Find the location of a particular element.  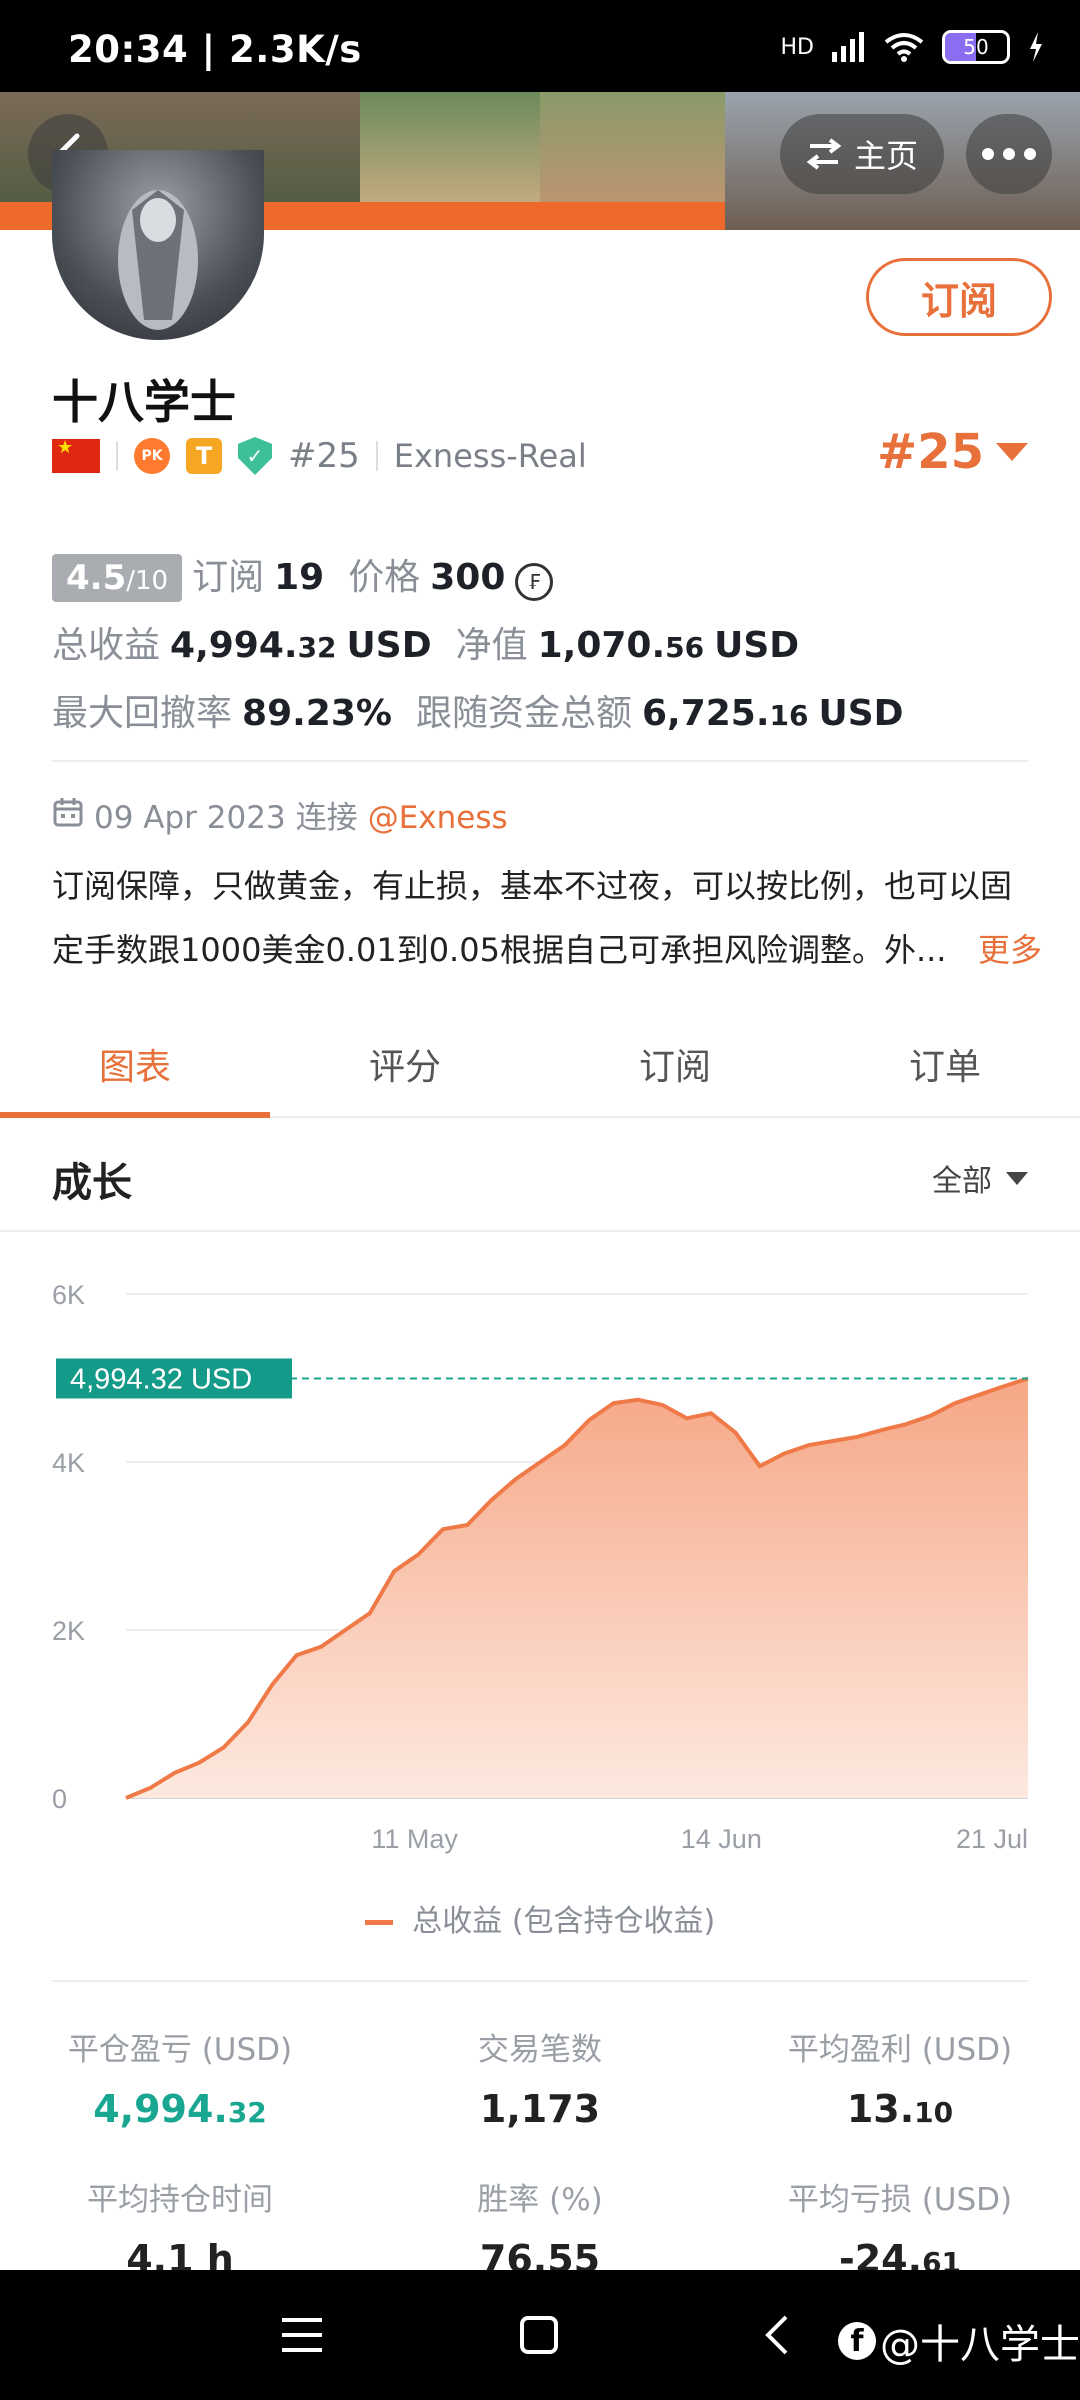

stat-value: 4,994.32 is located at coordinates (180, 2109).